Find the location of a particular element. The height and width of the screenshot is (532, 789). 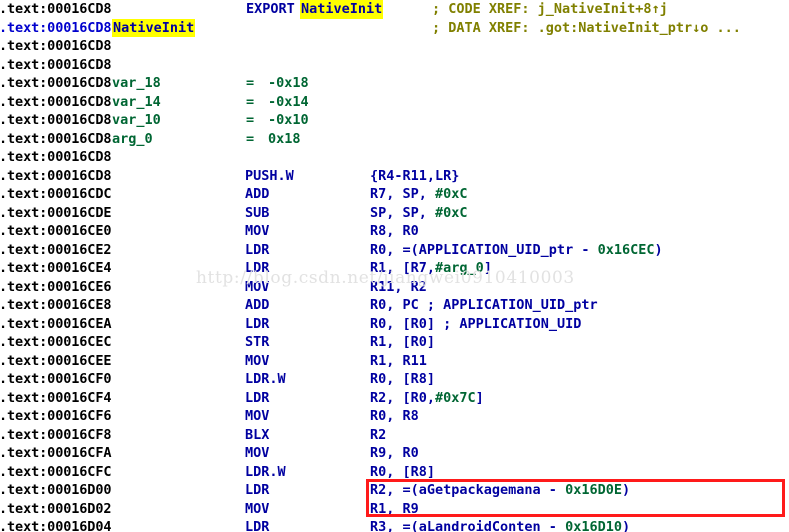

disassembly-row: .text:00016CDC ADD R7, SP, #0xC is located at coordinates (394, 194).